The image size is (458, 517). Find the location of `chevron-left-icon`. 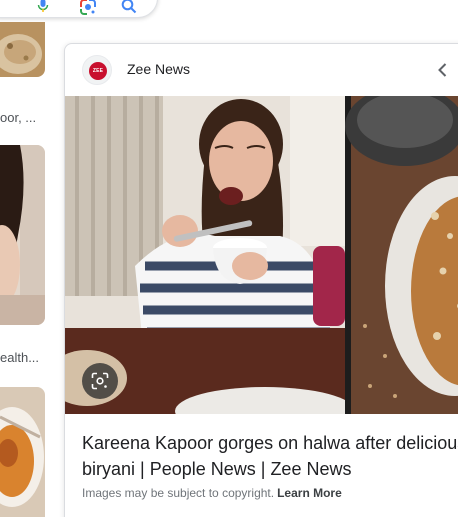

chevron-left-icon is located at coordinates (442, 70).